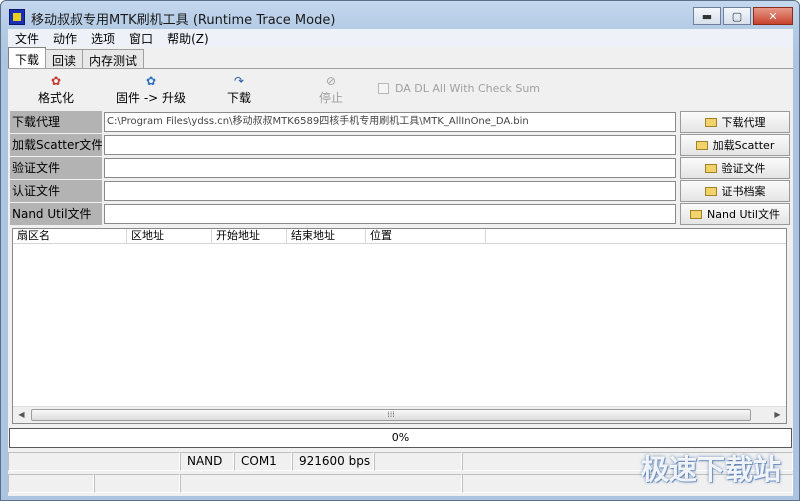 The width and height of the screenshot is (800, 501). Describe the element at coordinates (151, 89) in the screenshot. I see `firmware-upgrade-button: ✿ 固件 -> 升级` at that location.